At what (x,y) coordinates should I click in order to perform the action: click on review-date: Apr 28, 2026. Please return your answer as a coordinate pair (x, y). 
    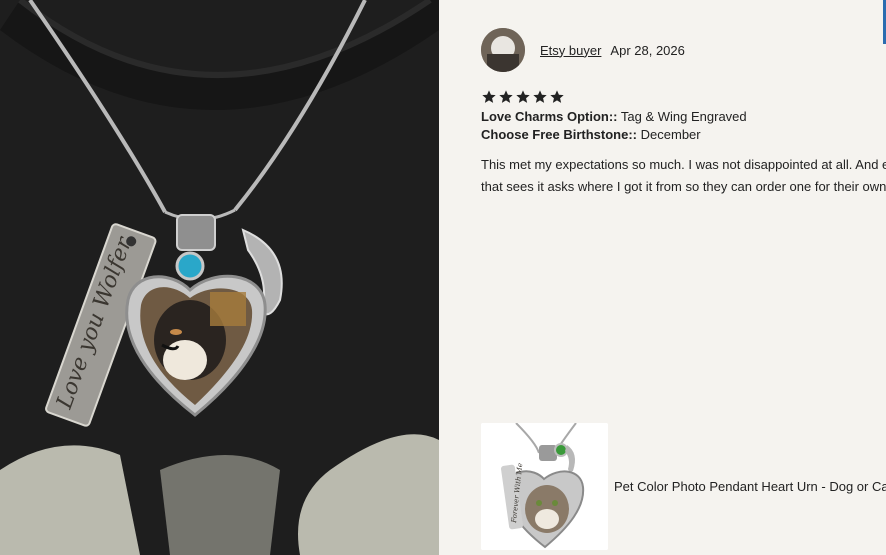
    Looking at the image, I should click on (647, 50).